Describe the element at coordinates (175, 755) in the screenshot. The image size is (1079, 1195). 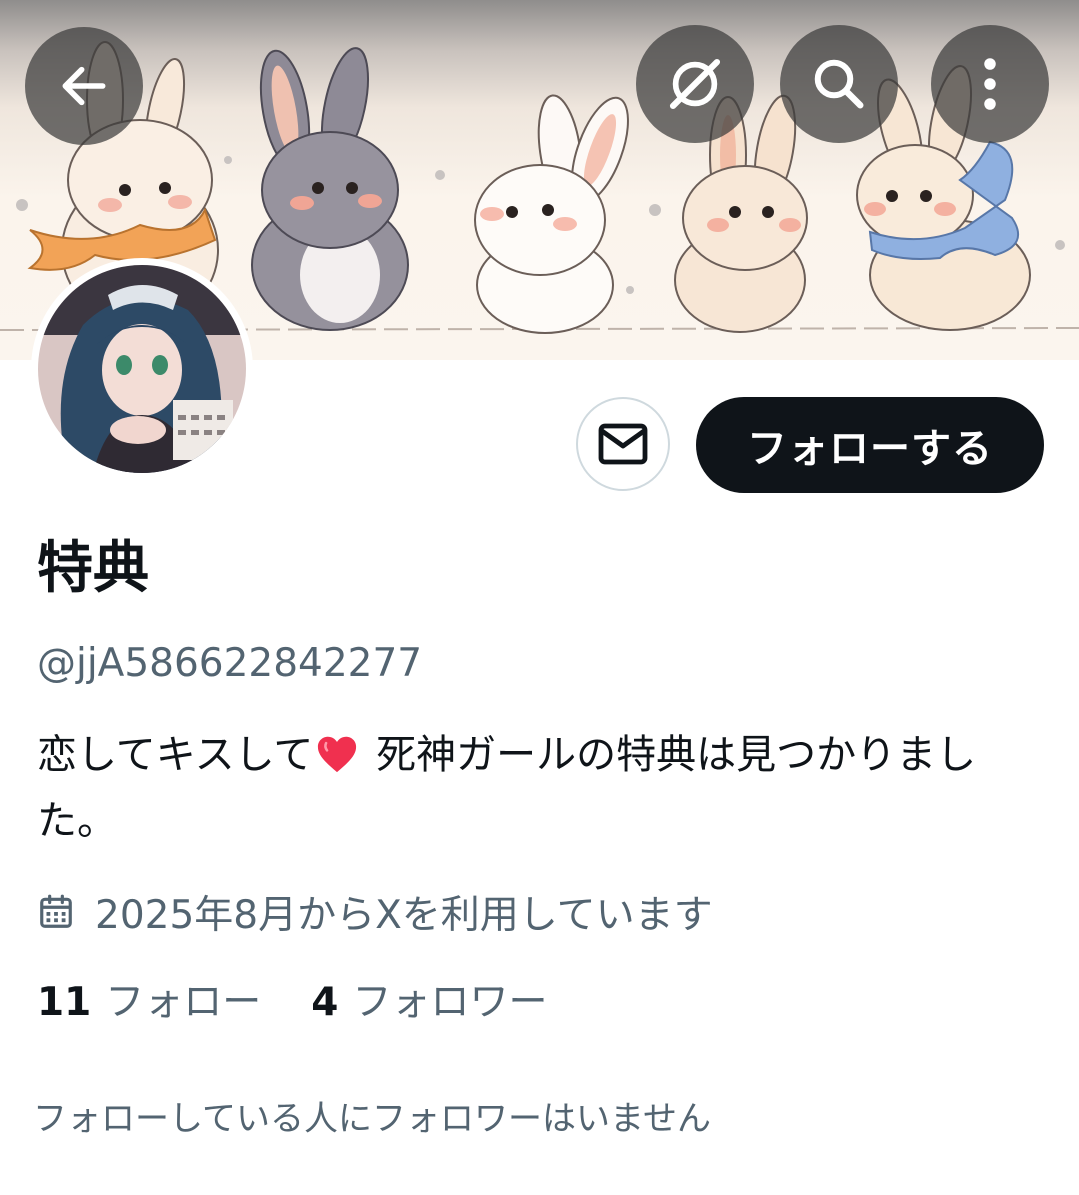
I see `bio-text-start: 恋してキスして` at that location.